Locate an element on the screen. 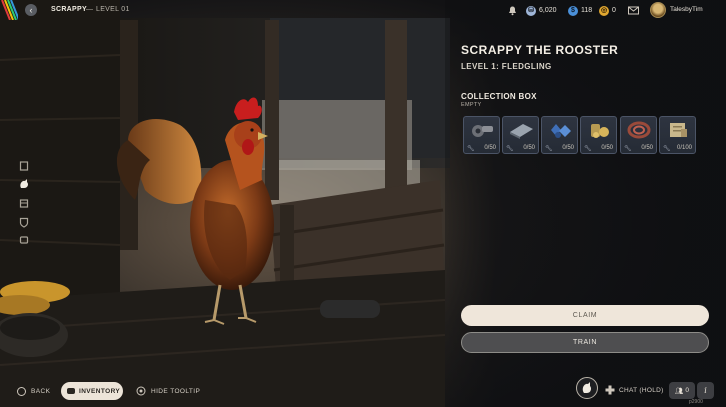 The width and height of the screenshot is (726, 407). collection-box-status: EMPTY is located at coordinates (471, 105).